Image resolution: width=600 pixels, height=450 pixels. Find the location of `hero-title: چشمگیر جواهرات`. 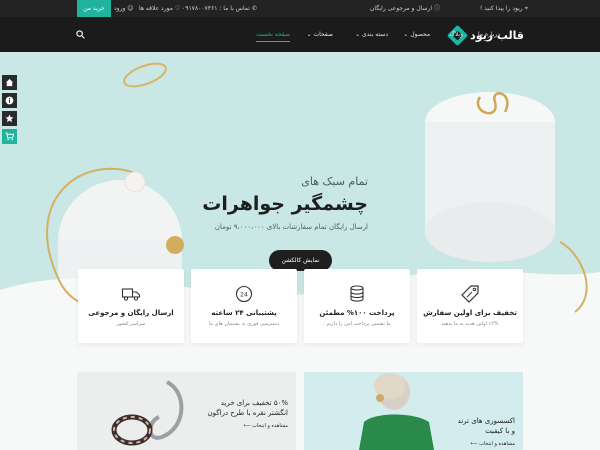

hero-title: چشمگیر جواهرات is located at coordinates (285, 204).